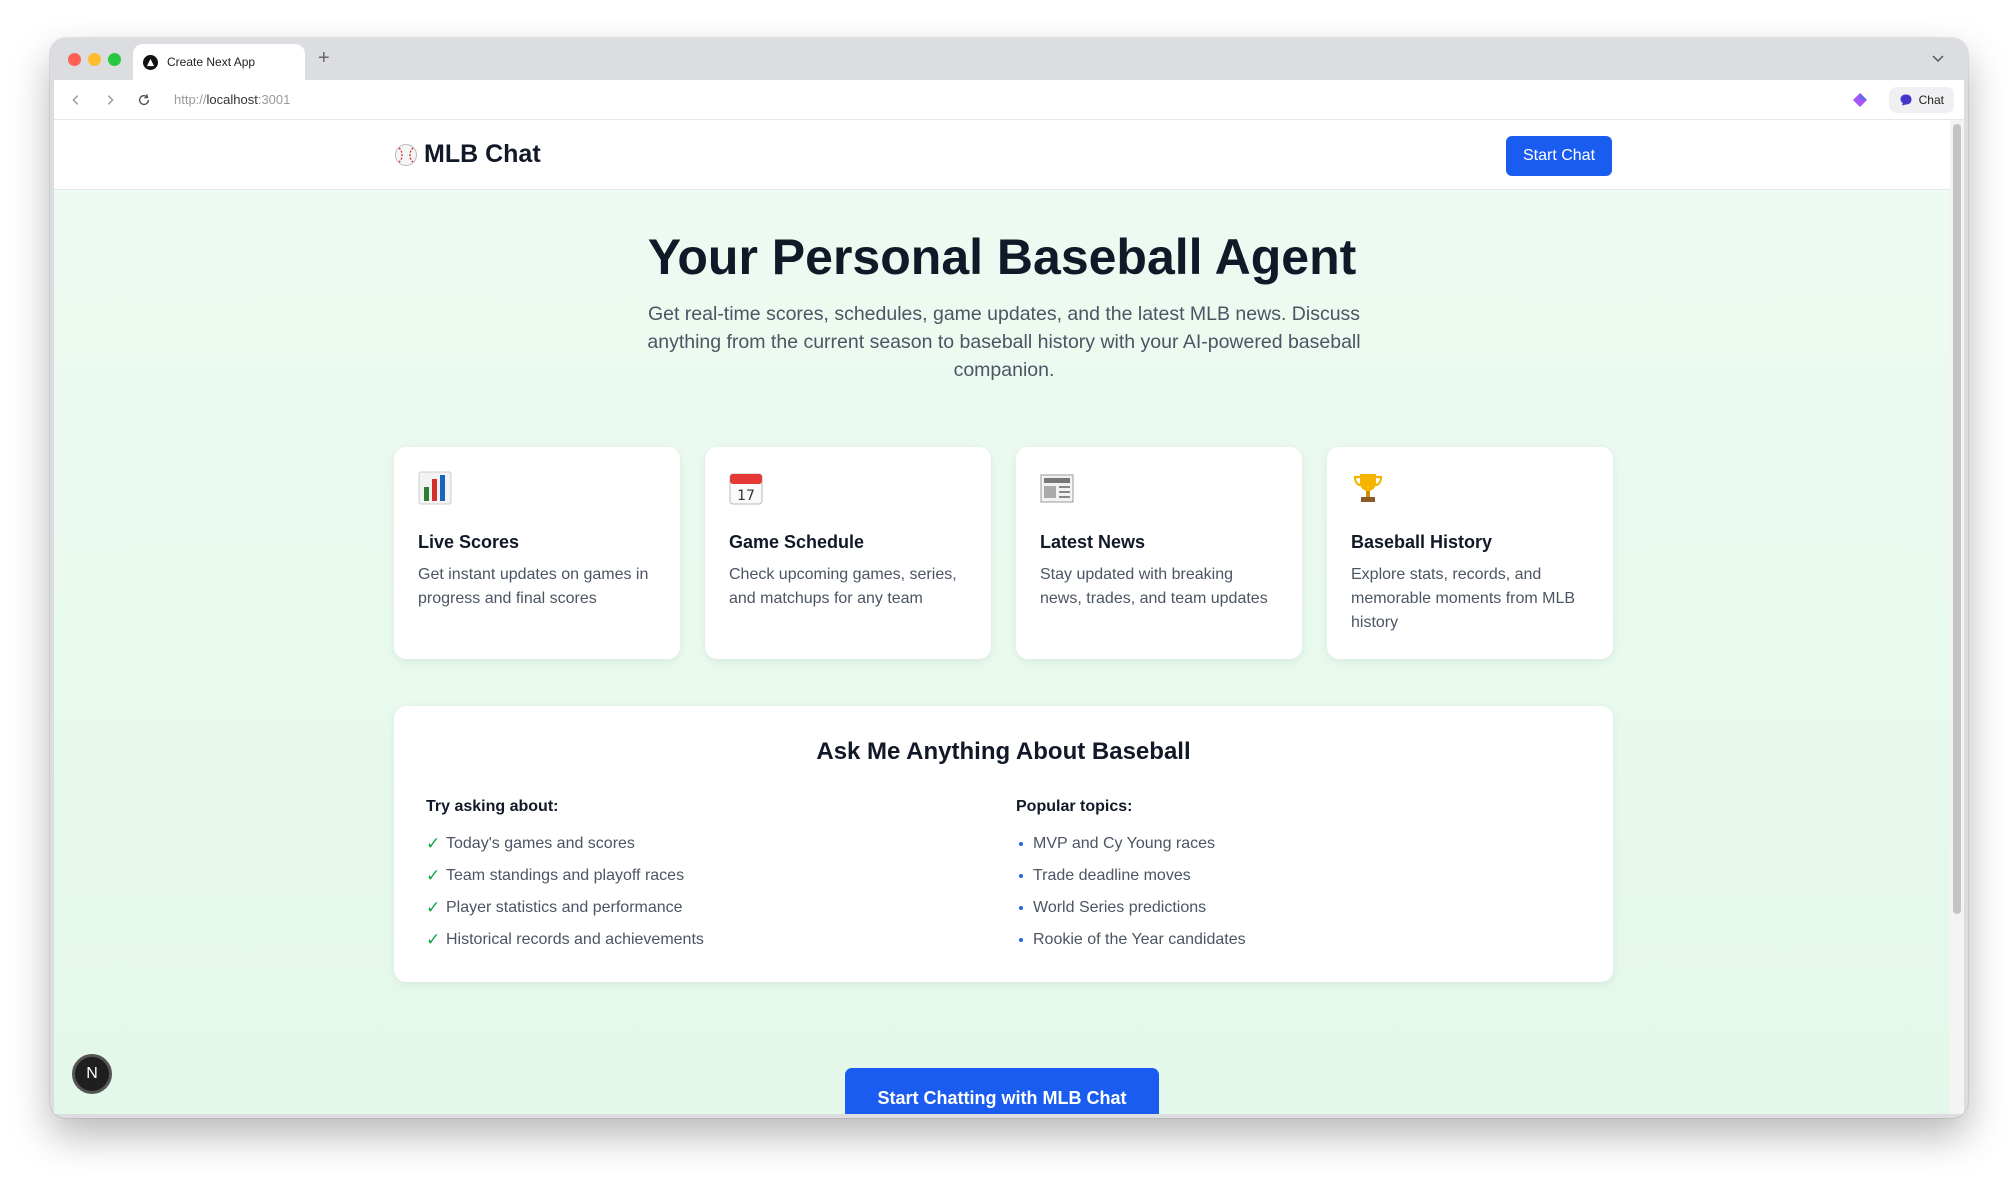  I want to click on calendar-icon: 17, so click(746, 491).